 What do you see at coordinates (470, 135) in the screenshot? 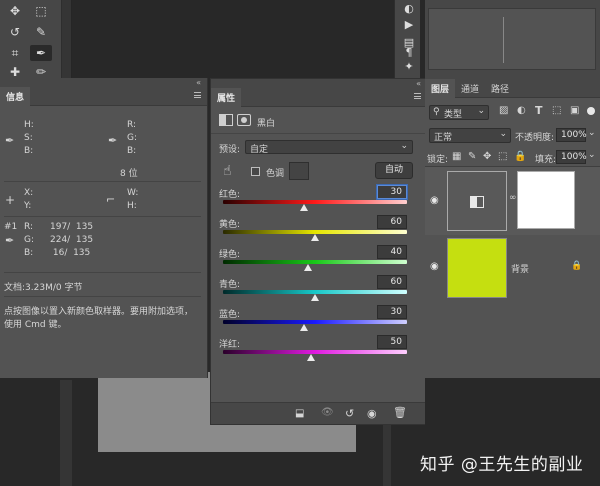
I see `blend-mode-dropdown: 正常 ⌄` at bounding box center [470, 135].